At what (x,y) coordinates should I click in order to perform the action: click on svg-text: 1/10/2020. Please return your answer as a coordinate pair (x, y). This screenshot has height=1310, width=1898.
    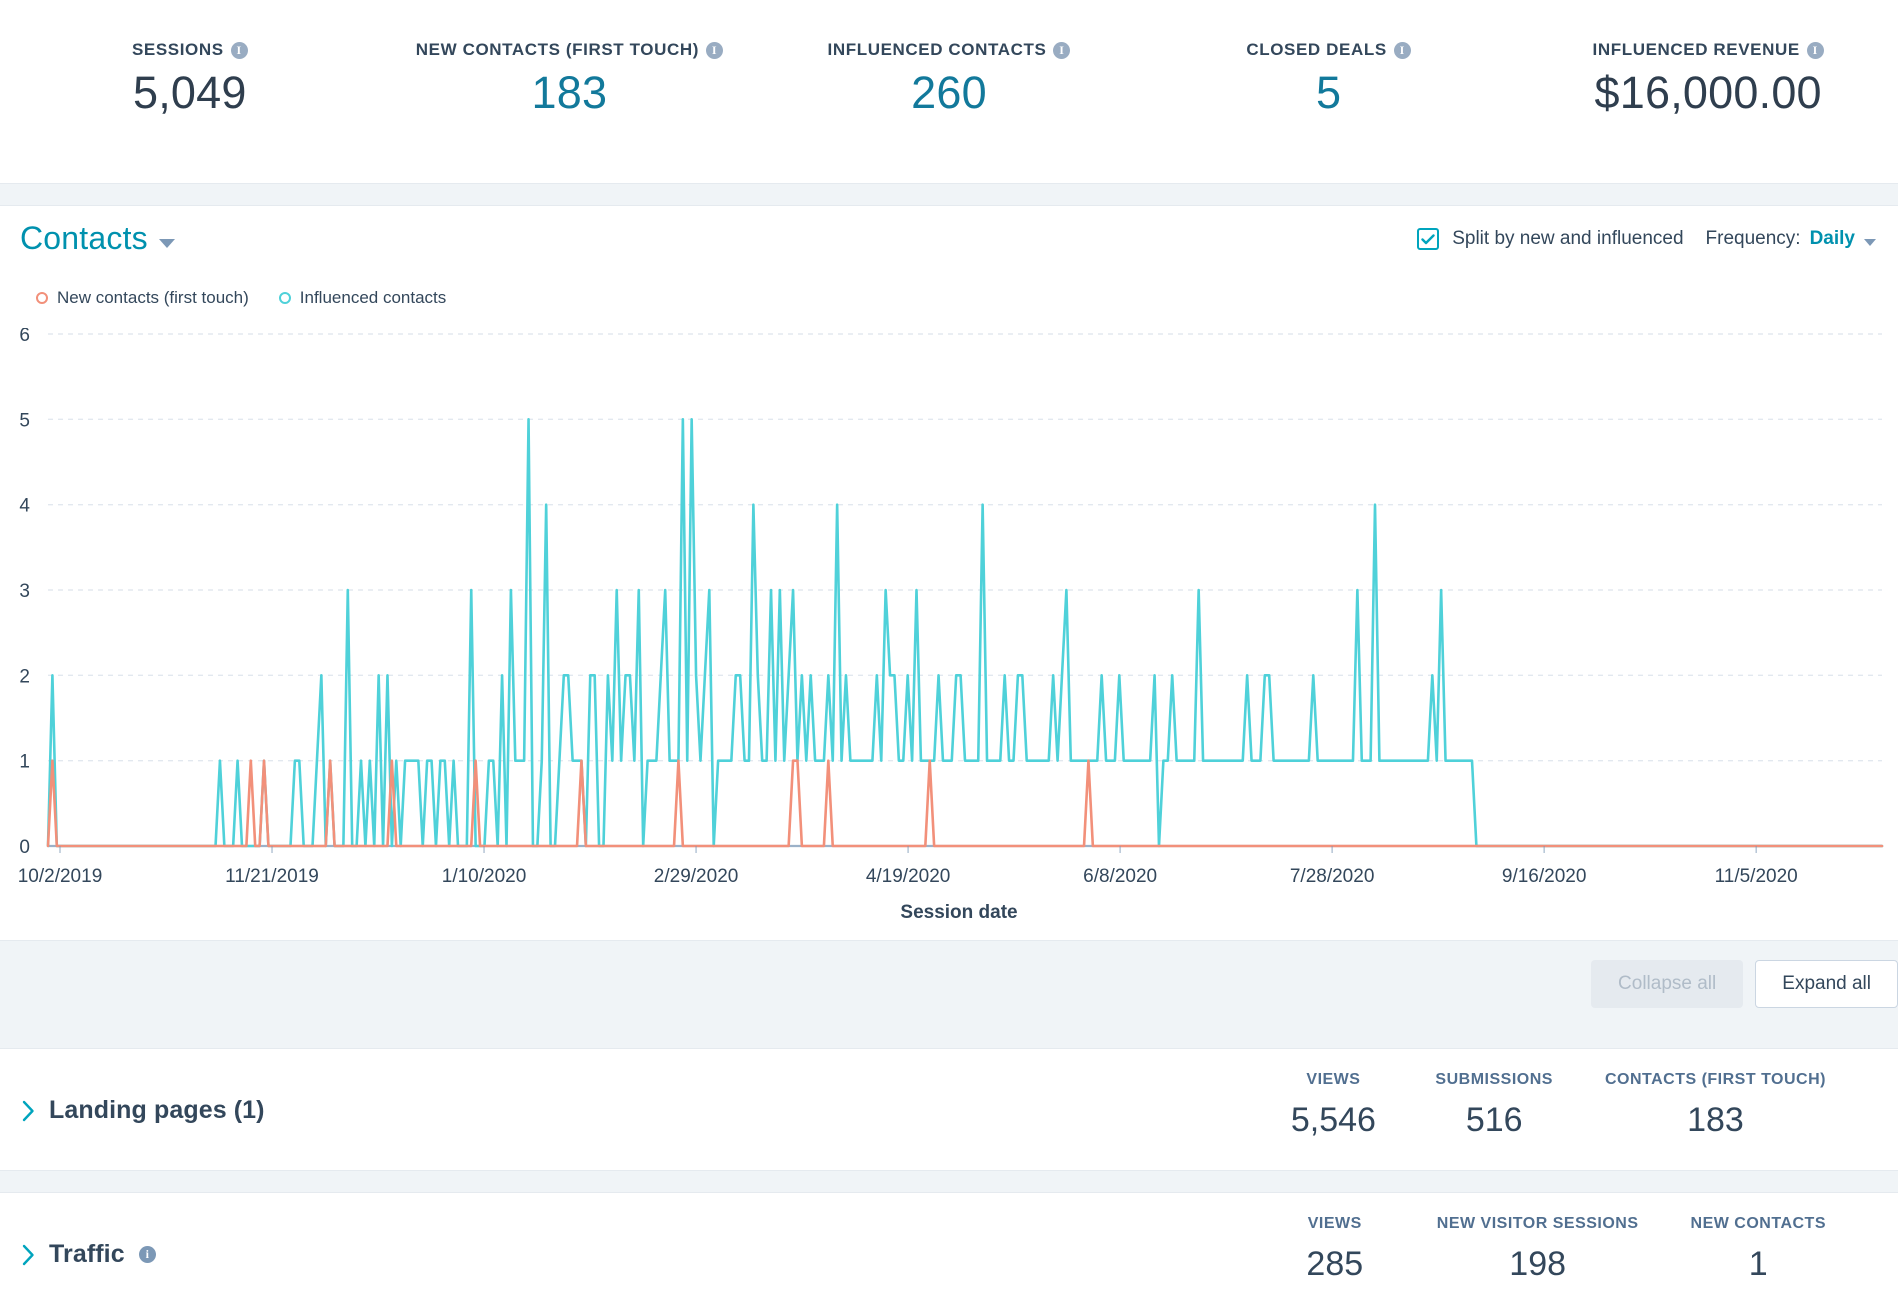
    Looking at the image, I should click on (484, 876).